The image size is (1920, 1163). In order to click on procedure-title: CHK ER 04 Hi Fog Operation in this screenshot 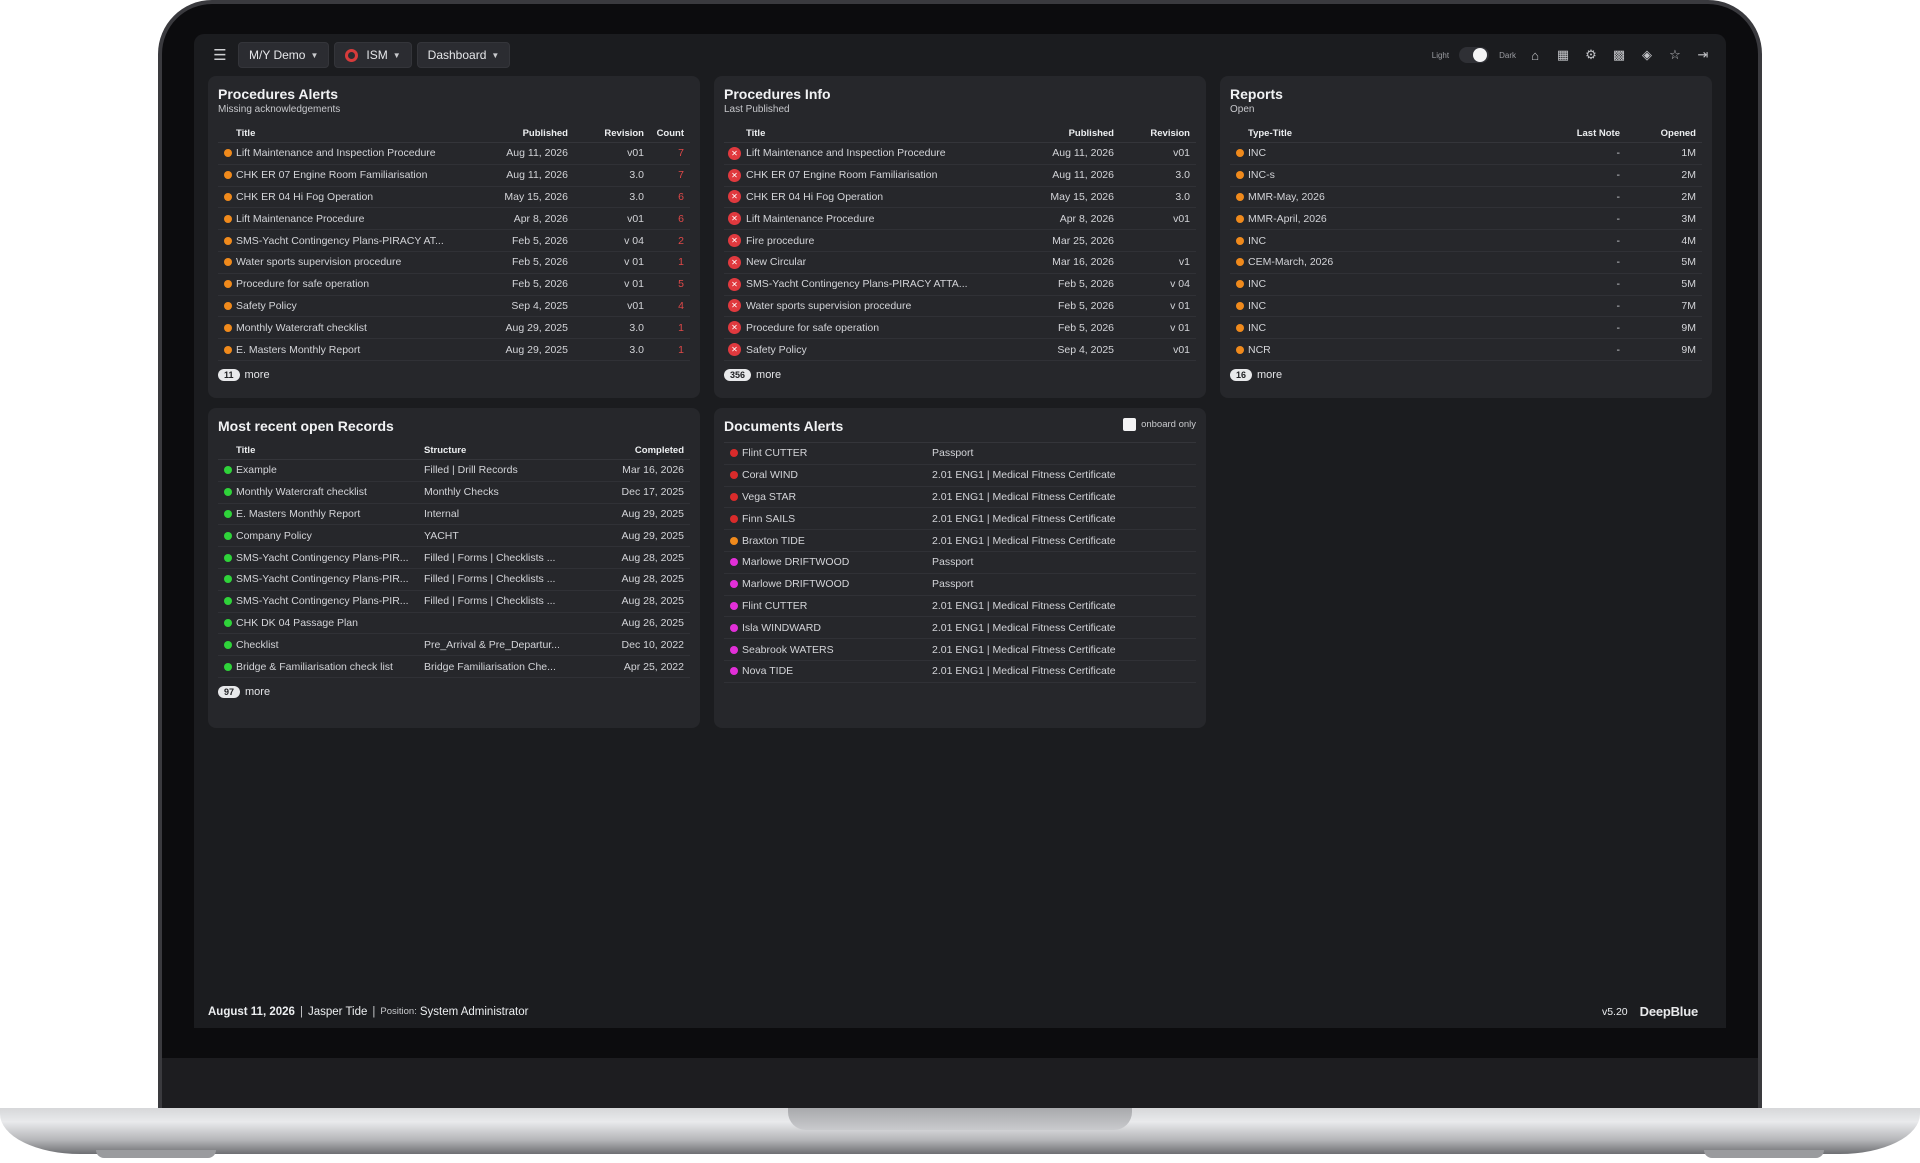, I will do `click(345, 197)`.